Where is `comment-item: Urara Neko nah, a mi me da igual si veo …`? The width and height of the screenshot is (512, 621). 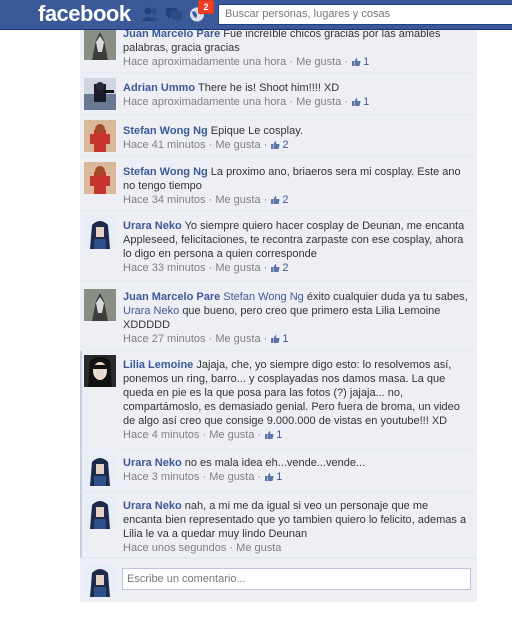 comment-item: Urara Neko nah, a mi me da igual si veo … is located at coordinates (278, 525).